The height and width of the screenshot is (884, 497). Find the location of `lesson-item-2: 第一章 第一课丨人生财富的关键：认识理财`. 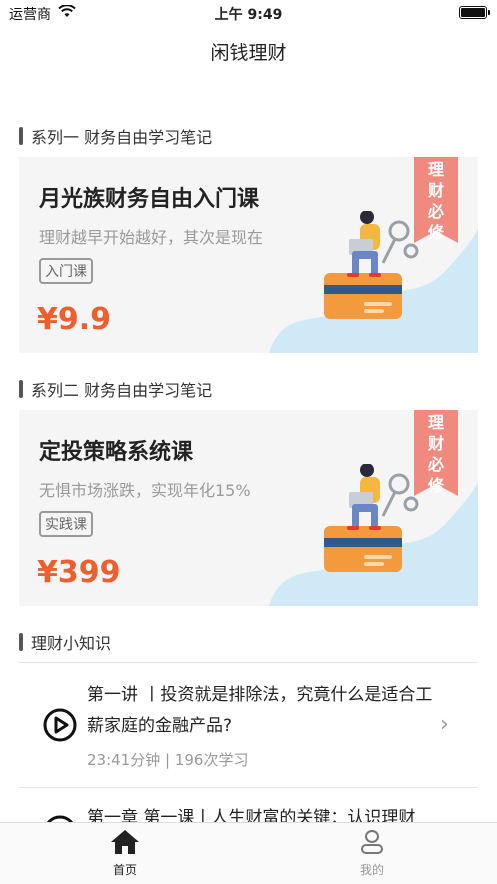

lesson-item-2: 第一章 第一课丨人生财富的关键：认识理财 is located at coordinates (248, 811).